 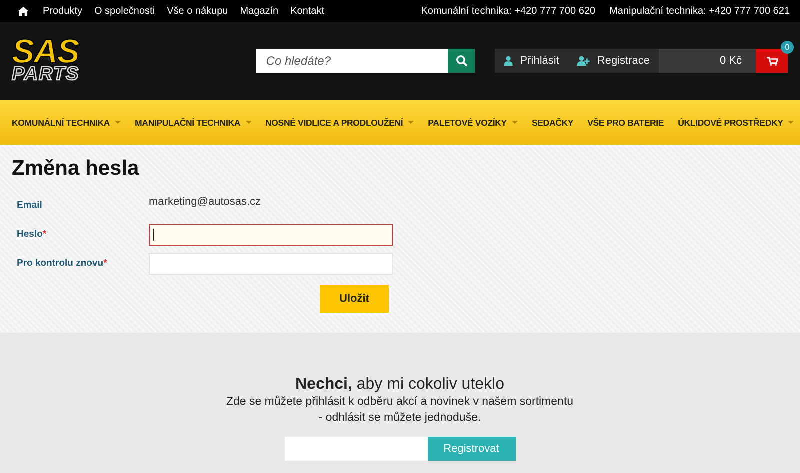 What do you see at coordinates (205, 202) in the screenshot?
I see `field-value: marketing@autosas.cz` at bounding box center [205, 202].